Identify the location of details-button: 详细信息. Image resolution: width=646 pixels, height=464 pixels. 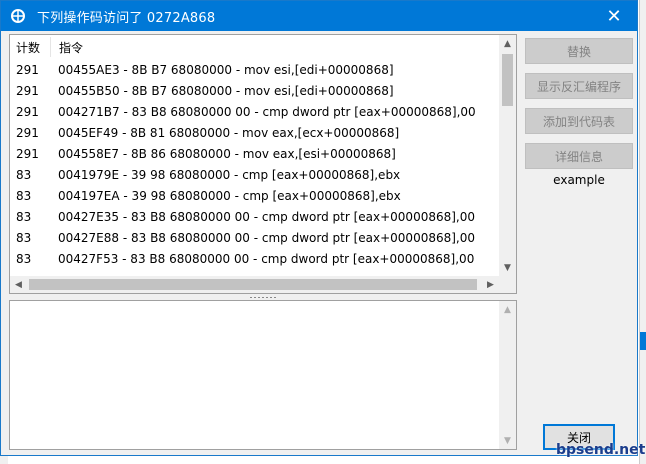
(579, 156).